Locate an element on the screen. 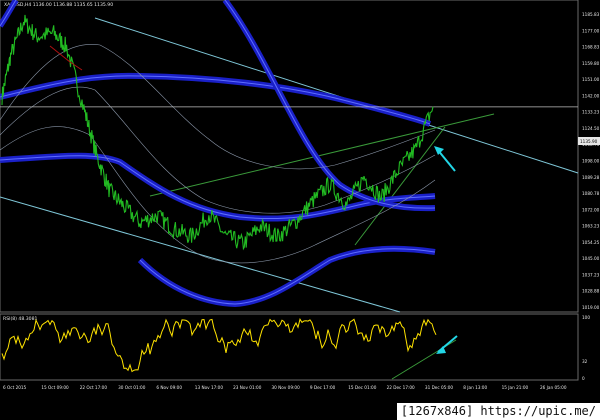 This screenshot has width=600, height=420. price-axis-label: 1063.23 is located at coordinates (591, 226).